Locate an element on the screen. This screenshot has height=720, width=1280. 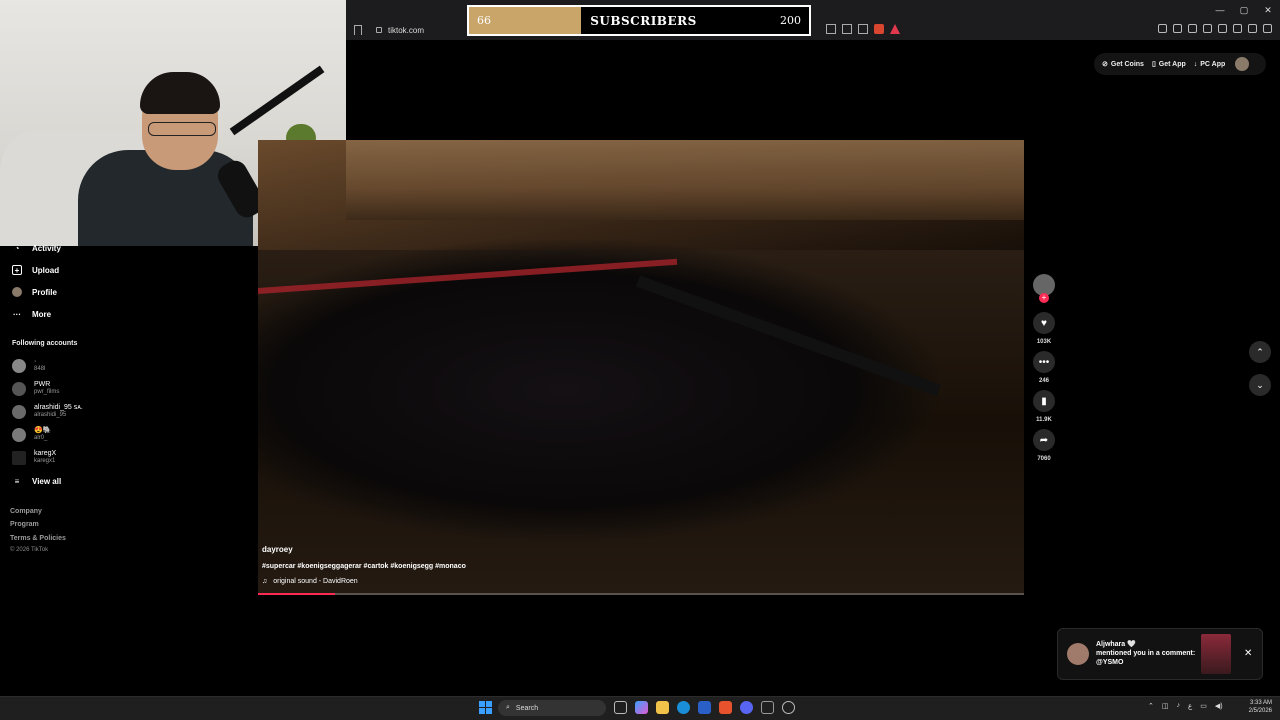
pc-app-button: ↓ PC App is located at coordinates (1210, 64).